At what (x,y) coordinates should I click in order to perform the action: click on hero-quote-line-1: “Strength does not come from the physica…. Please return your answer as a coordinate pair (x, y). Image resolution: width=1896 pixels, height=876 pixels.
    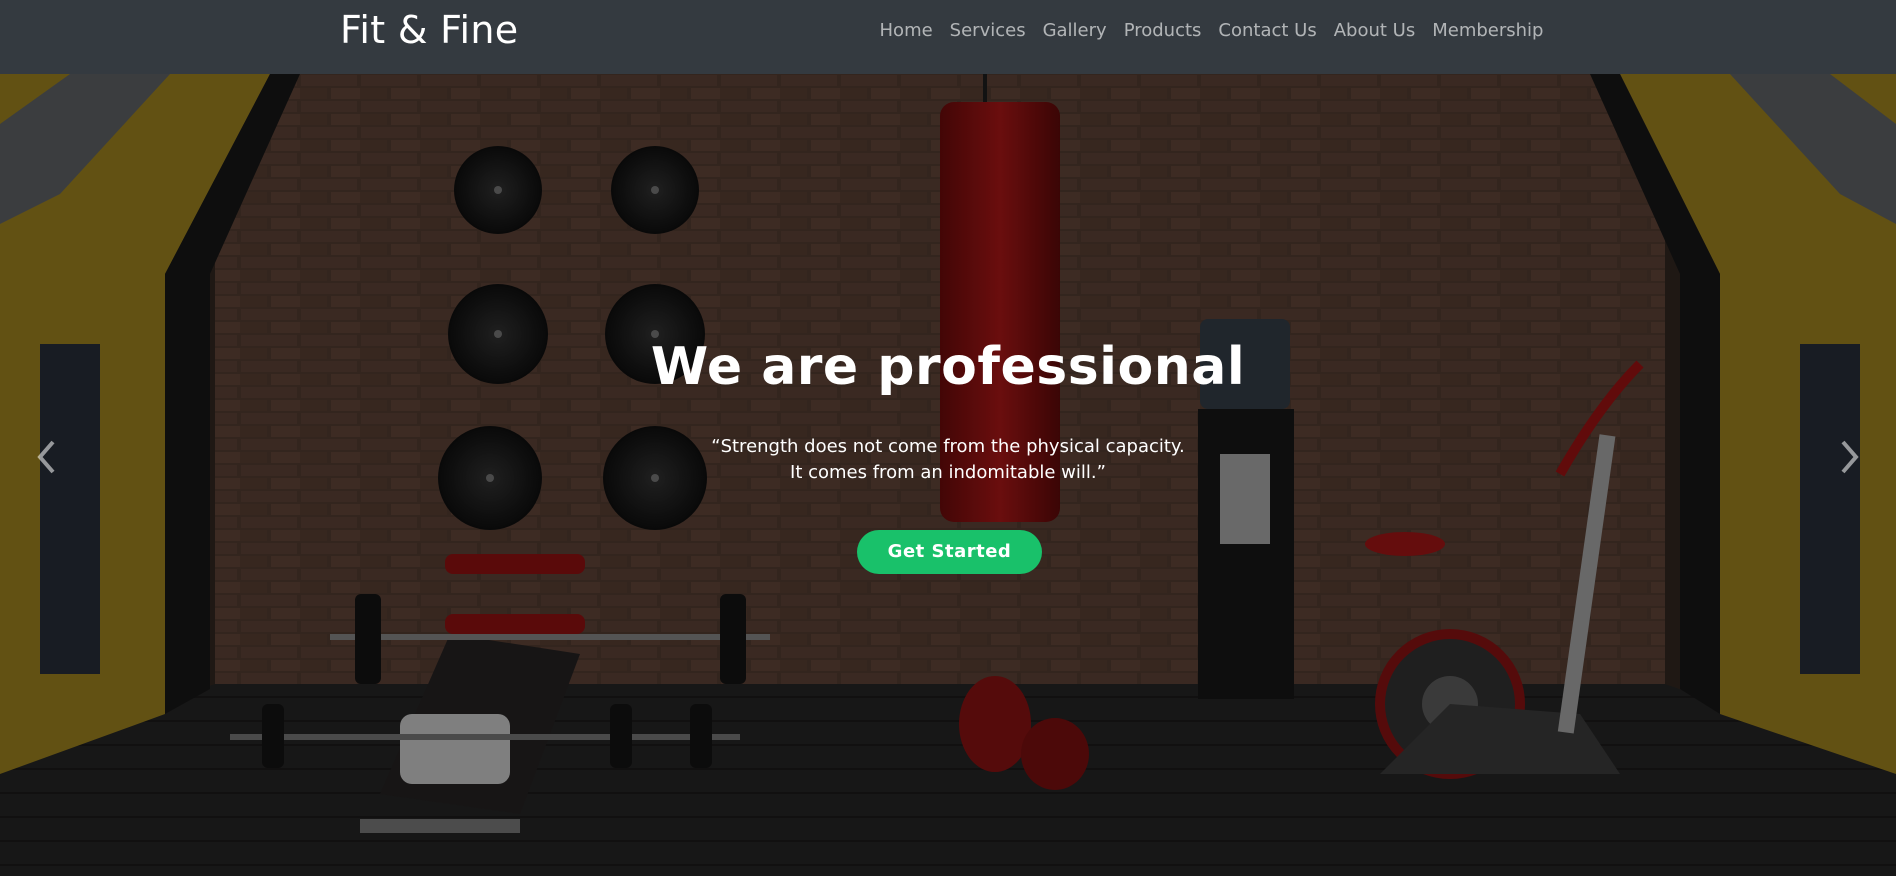
    Looking at the image, I should click on (948, 446).